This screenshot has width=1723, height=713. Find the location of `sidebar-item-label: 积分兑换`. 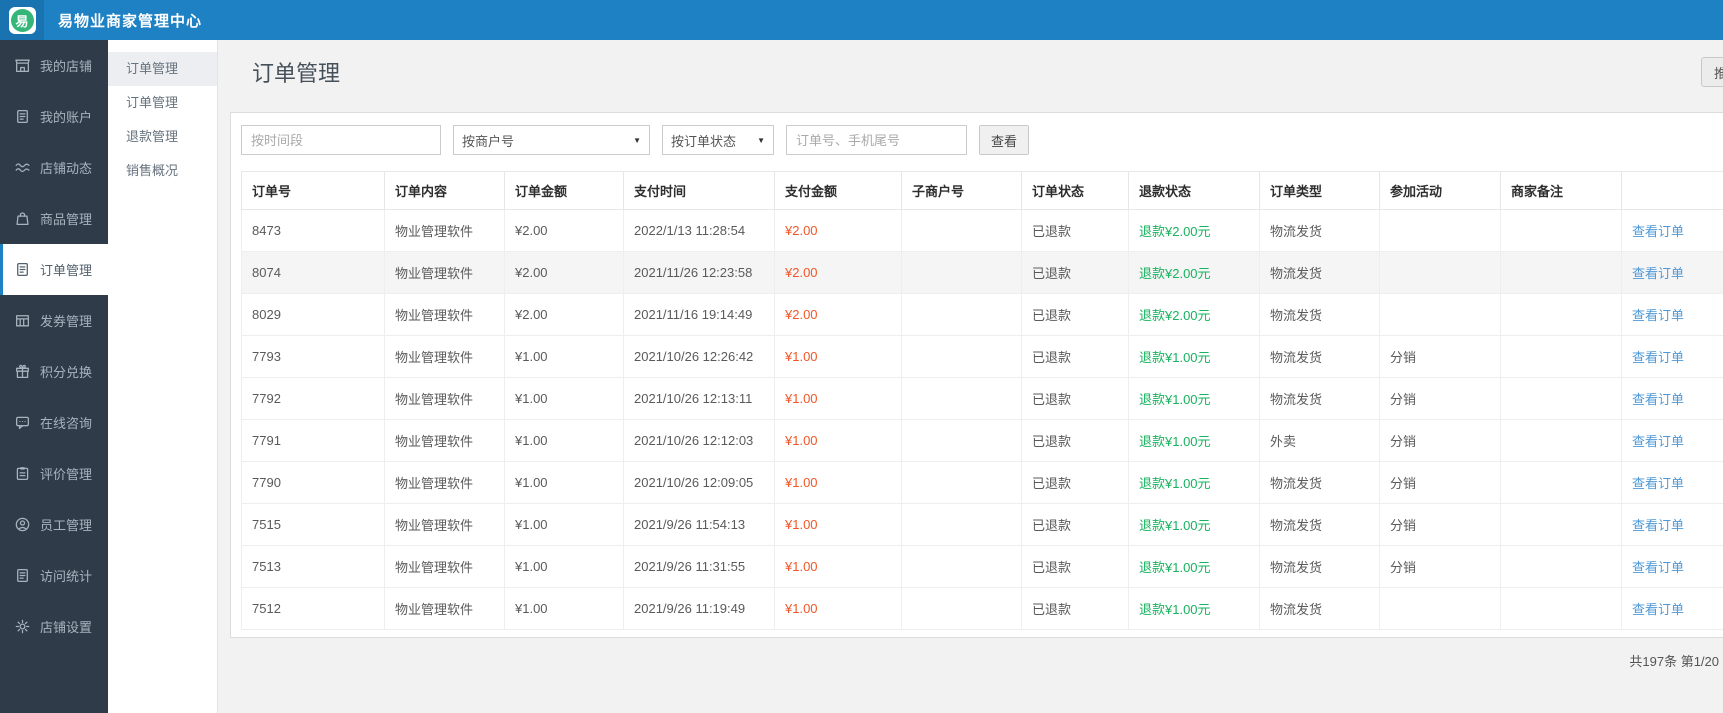

sidebar-item-label: 积分兑换 is located at coordinates (66, 372).